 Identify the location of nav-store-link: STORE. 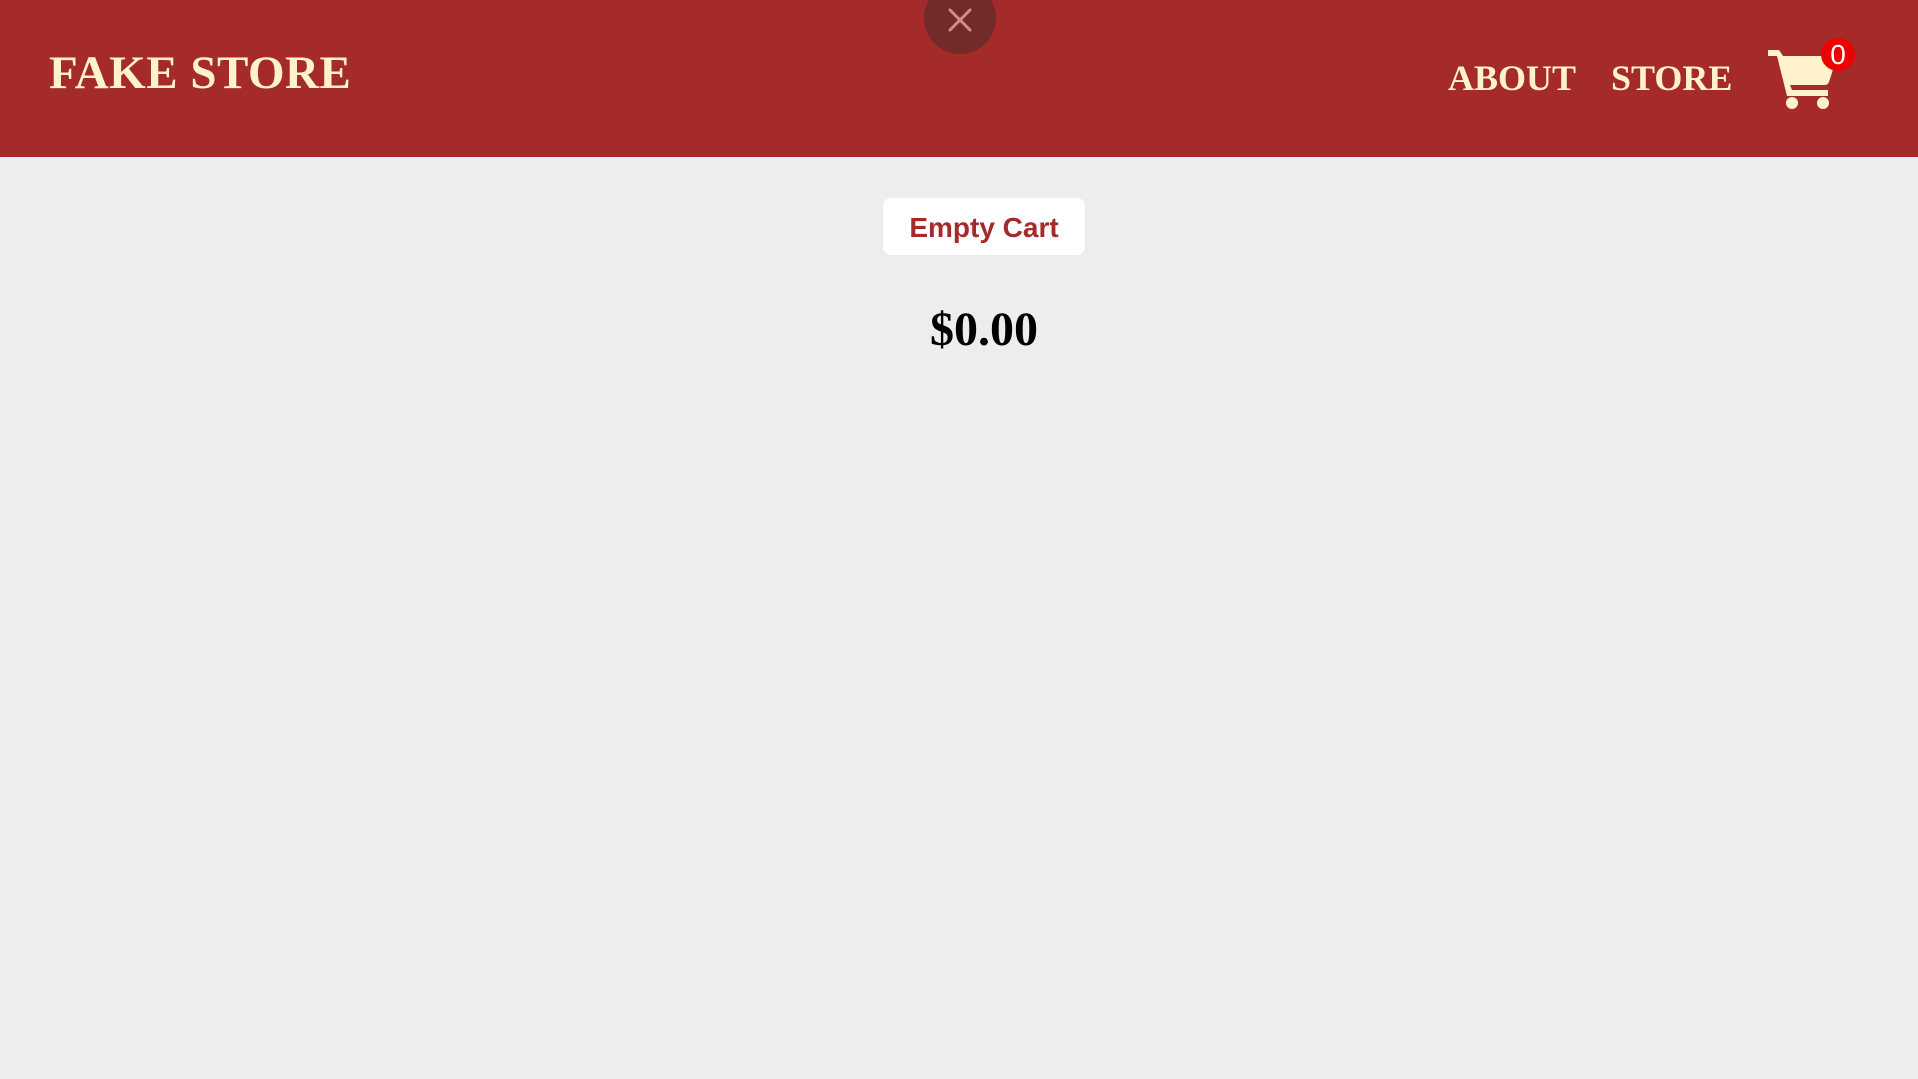
(1671, 78).